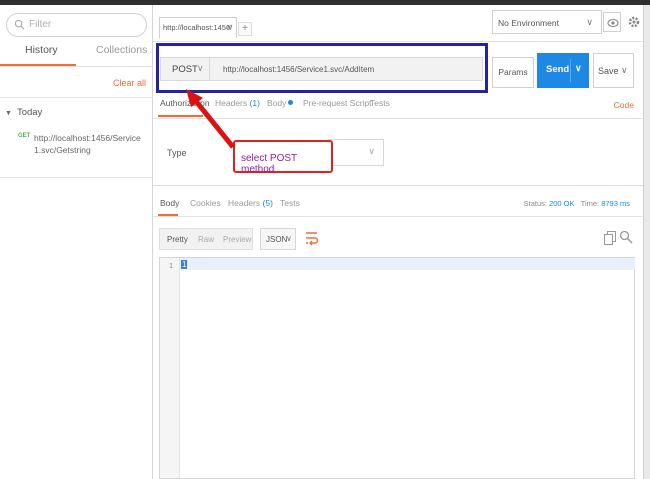 The height and width of the screenshot is (479, 650). I want to click on view-mode-raw: Raw, so click(206, 239).